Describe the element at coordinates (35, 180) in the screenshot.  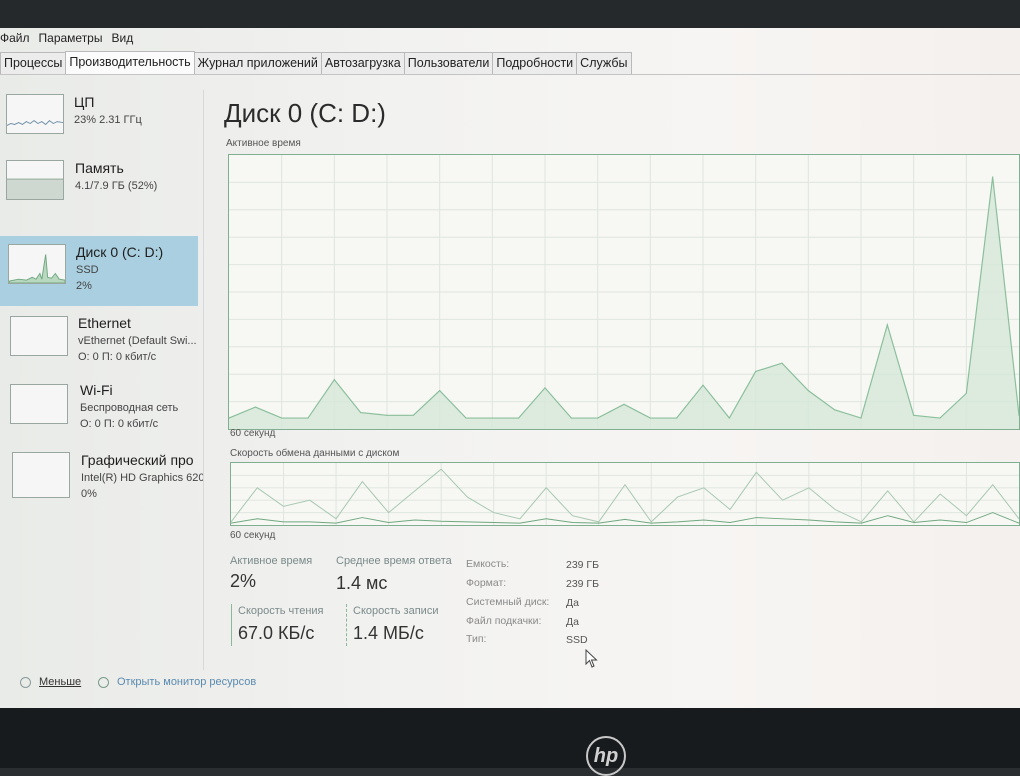
I see `memory-thumbnail` at that location.